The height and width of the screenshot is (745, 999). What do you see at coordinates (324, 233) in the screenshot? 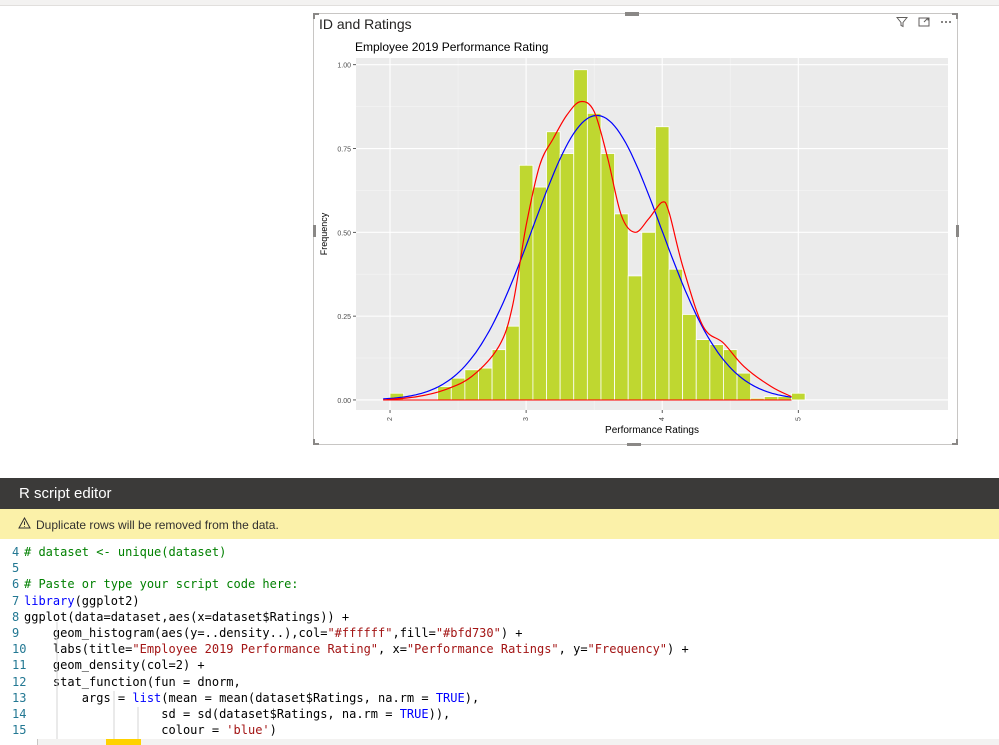
I see `y-axis-label: Frequency` at bounding box center [324, 233].